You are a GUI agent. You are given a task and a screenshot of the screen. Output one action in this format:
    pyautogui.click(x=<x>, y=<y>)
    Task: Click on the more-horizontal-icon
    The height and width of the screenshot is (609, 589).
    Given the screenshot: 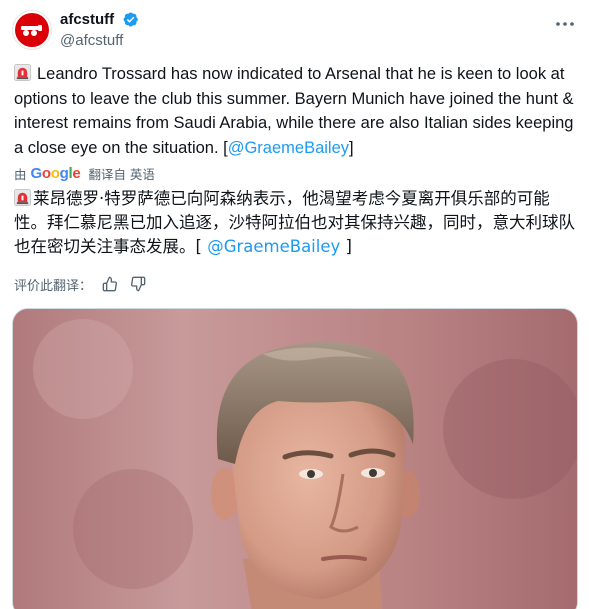 What is the action you would take?
    pyautogui.click(x=565, y=24)
    